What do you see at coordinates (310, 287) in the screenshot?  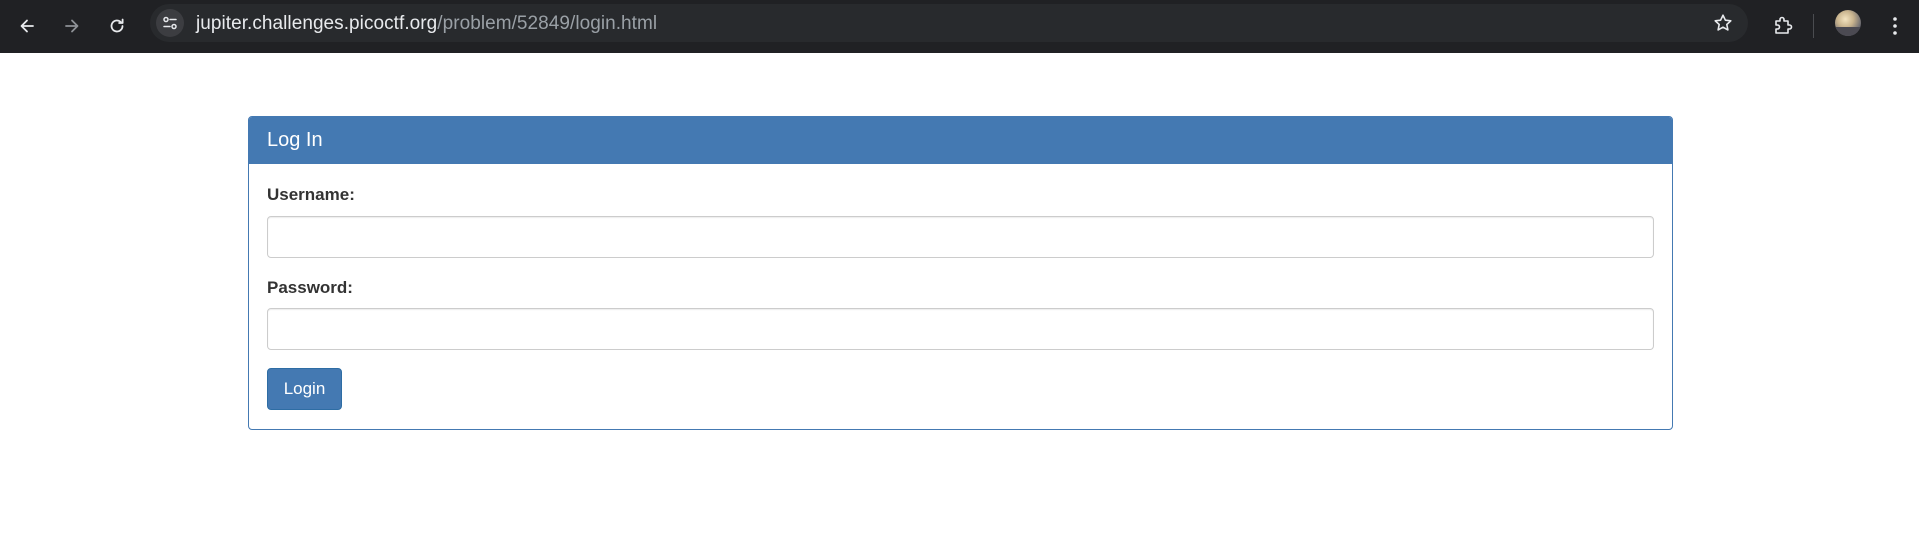 I see `password-label: Password:` at bounding box center [310, 287].